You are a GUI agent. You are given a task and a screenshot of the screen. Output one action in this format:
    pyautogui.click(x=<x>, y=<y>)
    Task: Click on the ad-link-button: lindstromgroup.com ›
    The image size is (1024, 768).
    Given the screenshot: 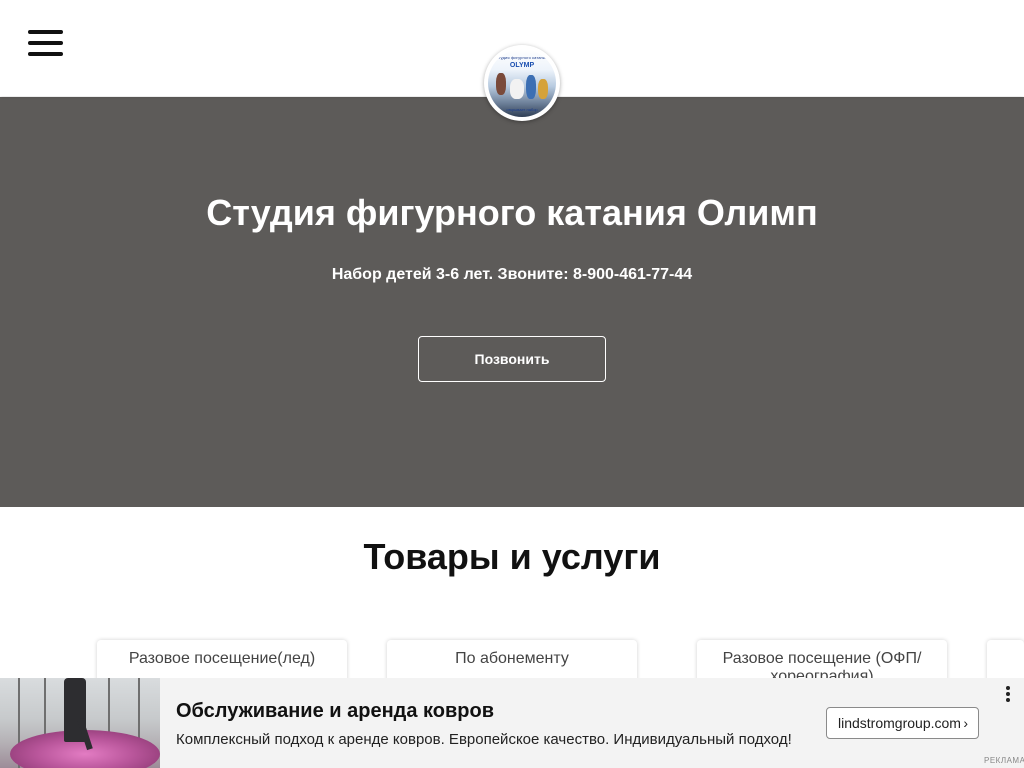 What is the action you would take?
    pyautogui.click(x=902, y=723)
    